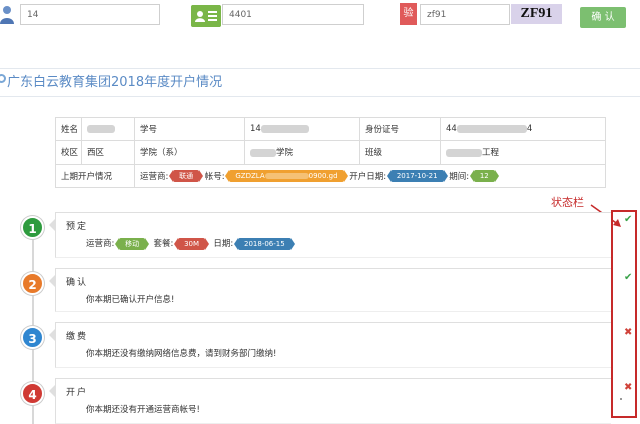 The height and width of the screenshot is (424, 640). What do you see at coordinates (108, 152) in the screenshot?
I see `campus-value: 西区` at bounding box center [108, 152].